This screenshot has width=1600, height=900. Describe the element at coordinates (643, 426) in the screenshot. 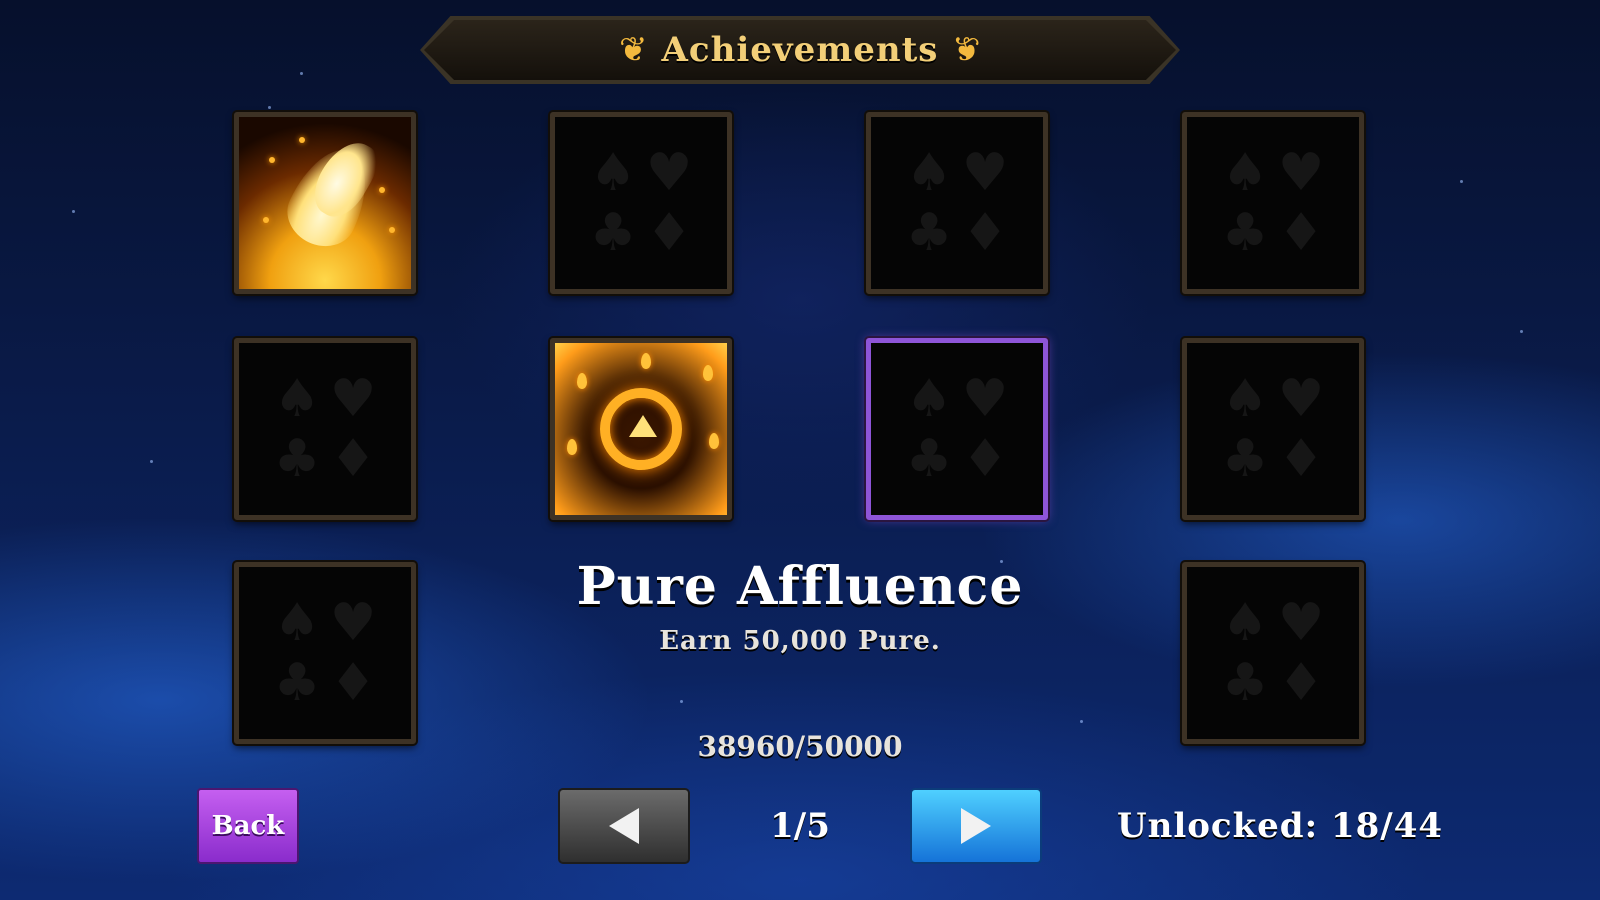

I see `triangle-emblem` at that location.